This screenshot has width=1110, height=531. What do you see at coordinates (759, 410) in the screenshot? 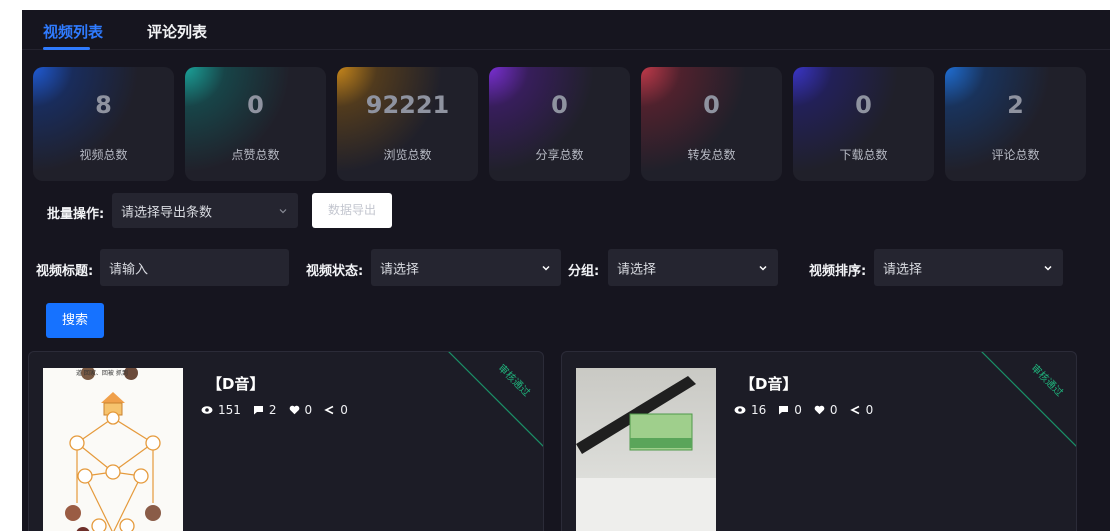
I see `views-count: 16` at bounding box center [759, 410].